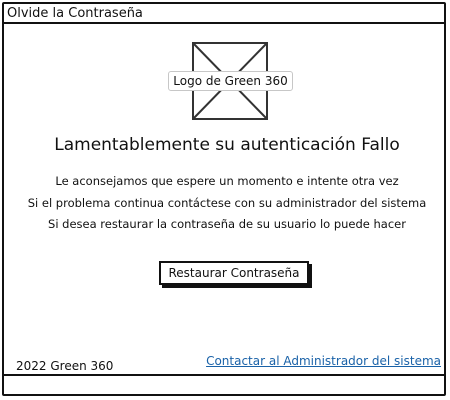  I want to click on page-title: Lamentablemente su autenticación Fallo, so click(227, 145).